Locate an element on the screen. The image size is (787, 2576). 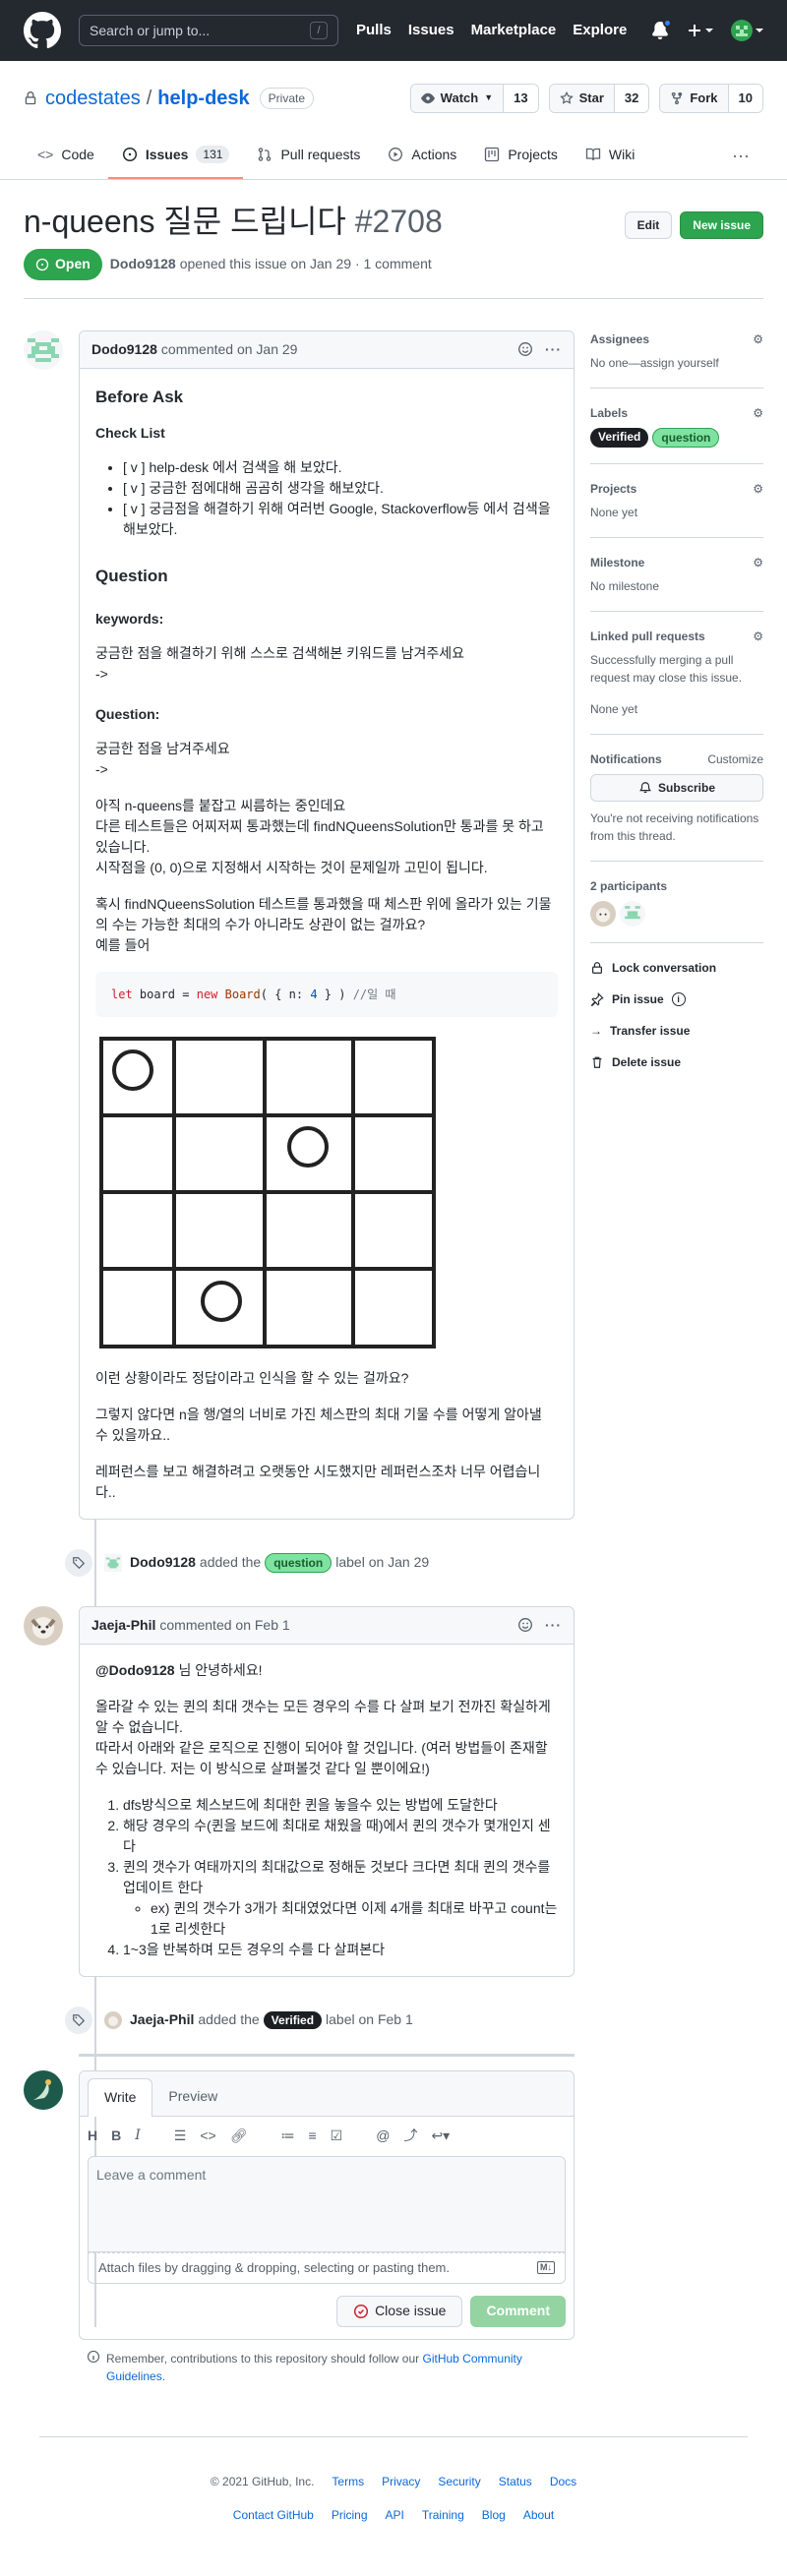
footer-link-blog: Blog is located at coordinates (494, 2515).